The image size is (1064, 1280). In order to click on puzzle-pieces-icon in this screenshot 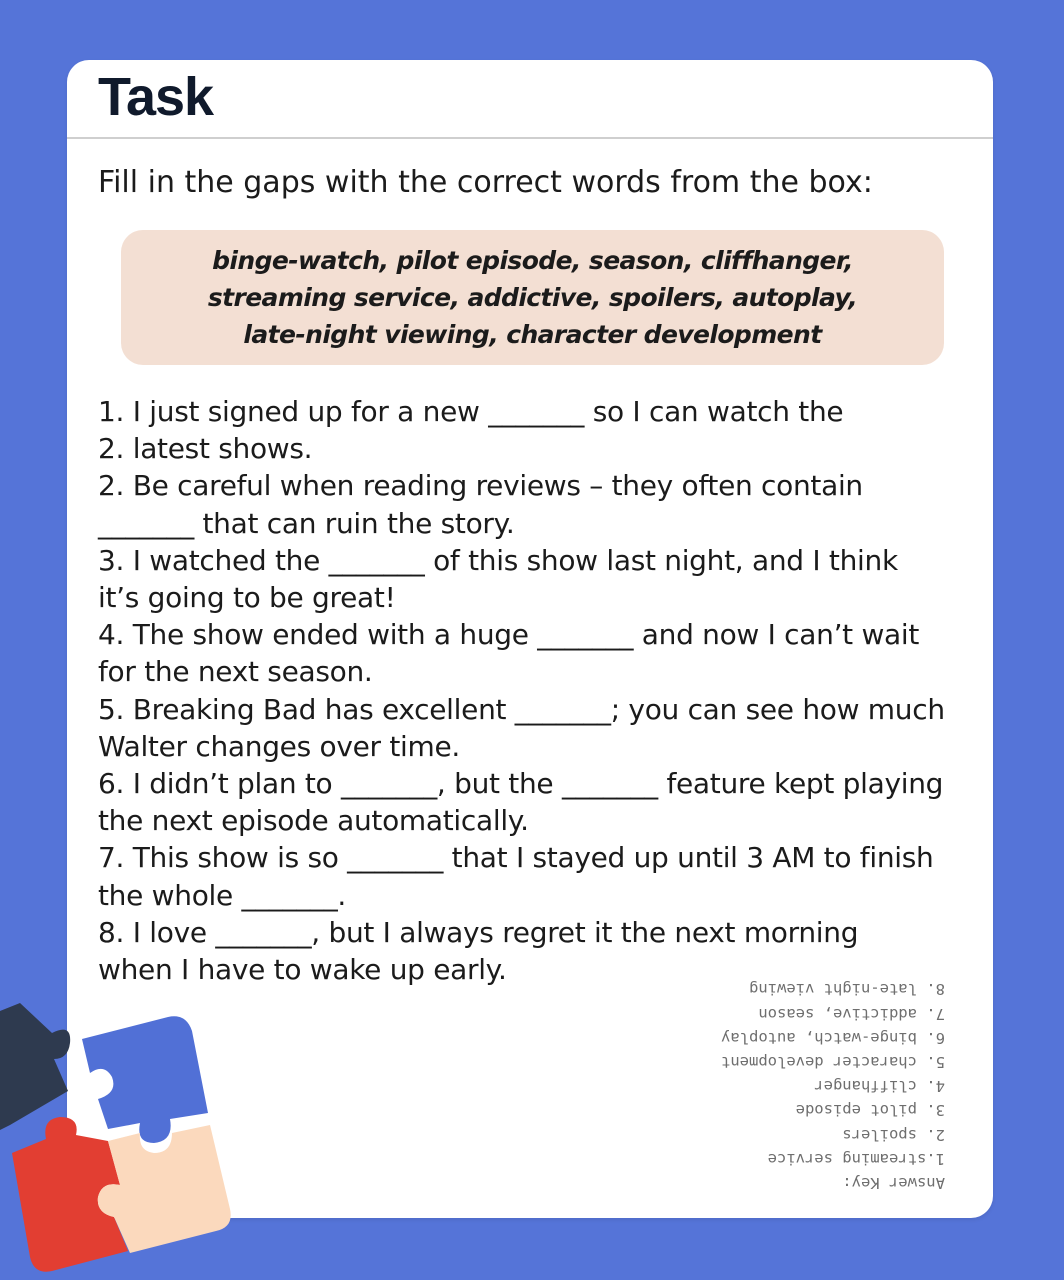, I will do `click(115, 1137)`.